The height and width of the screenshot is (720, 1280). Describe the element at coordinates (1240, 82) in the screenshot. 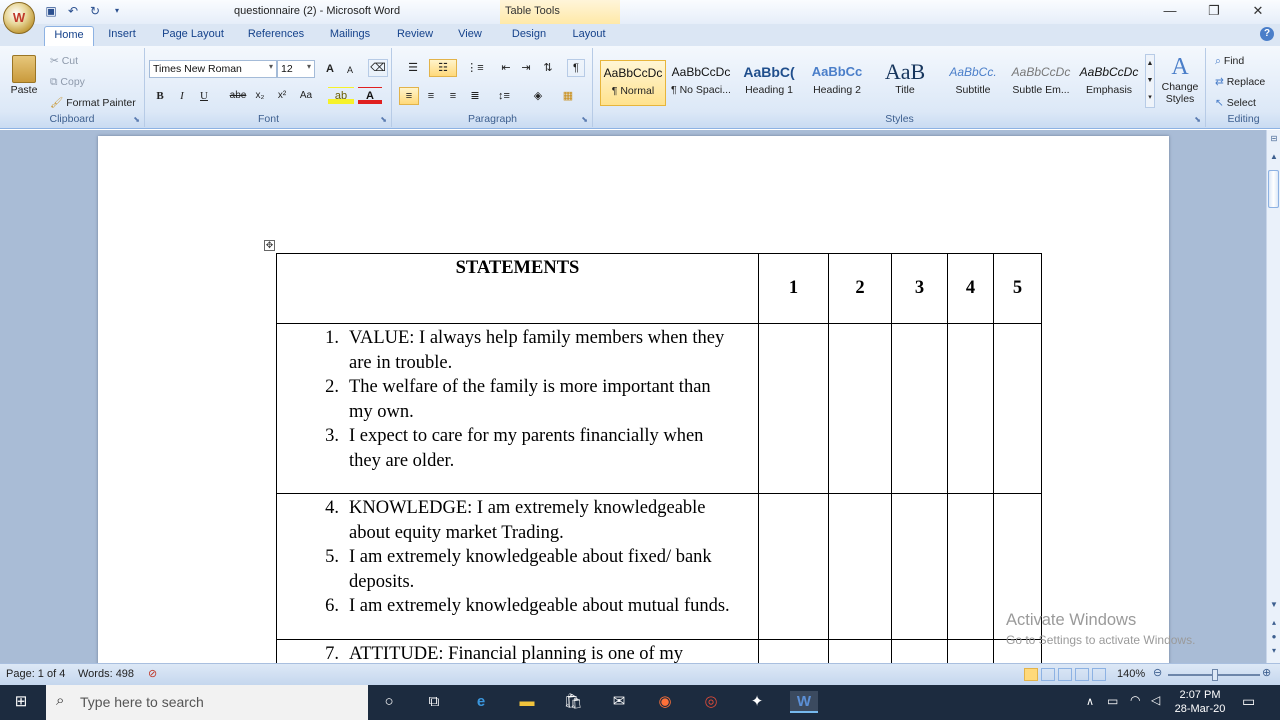

I see `replace-button: ⇄ Replace` at that location.